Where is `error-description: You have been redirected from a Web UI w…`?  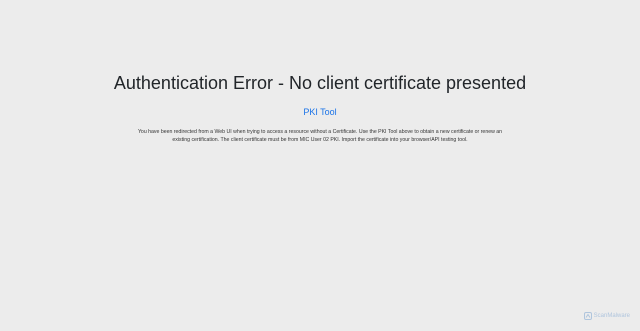 error-description: You have been redirected from a Web UI w… is located at coordinates (320, 136).